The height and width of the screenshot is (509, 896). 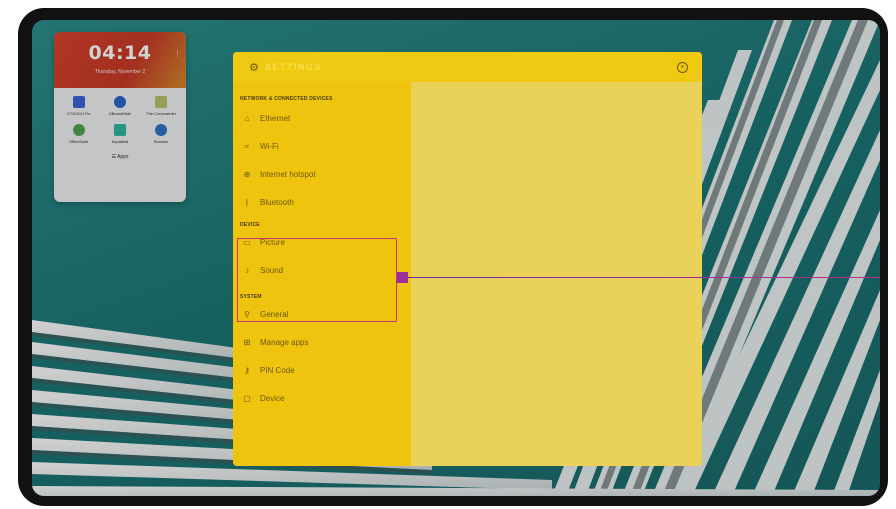 I want to click on device-icon: ▢, so click(x=247, y=398).